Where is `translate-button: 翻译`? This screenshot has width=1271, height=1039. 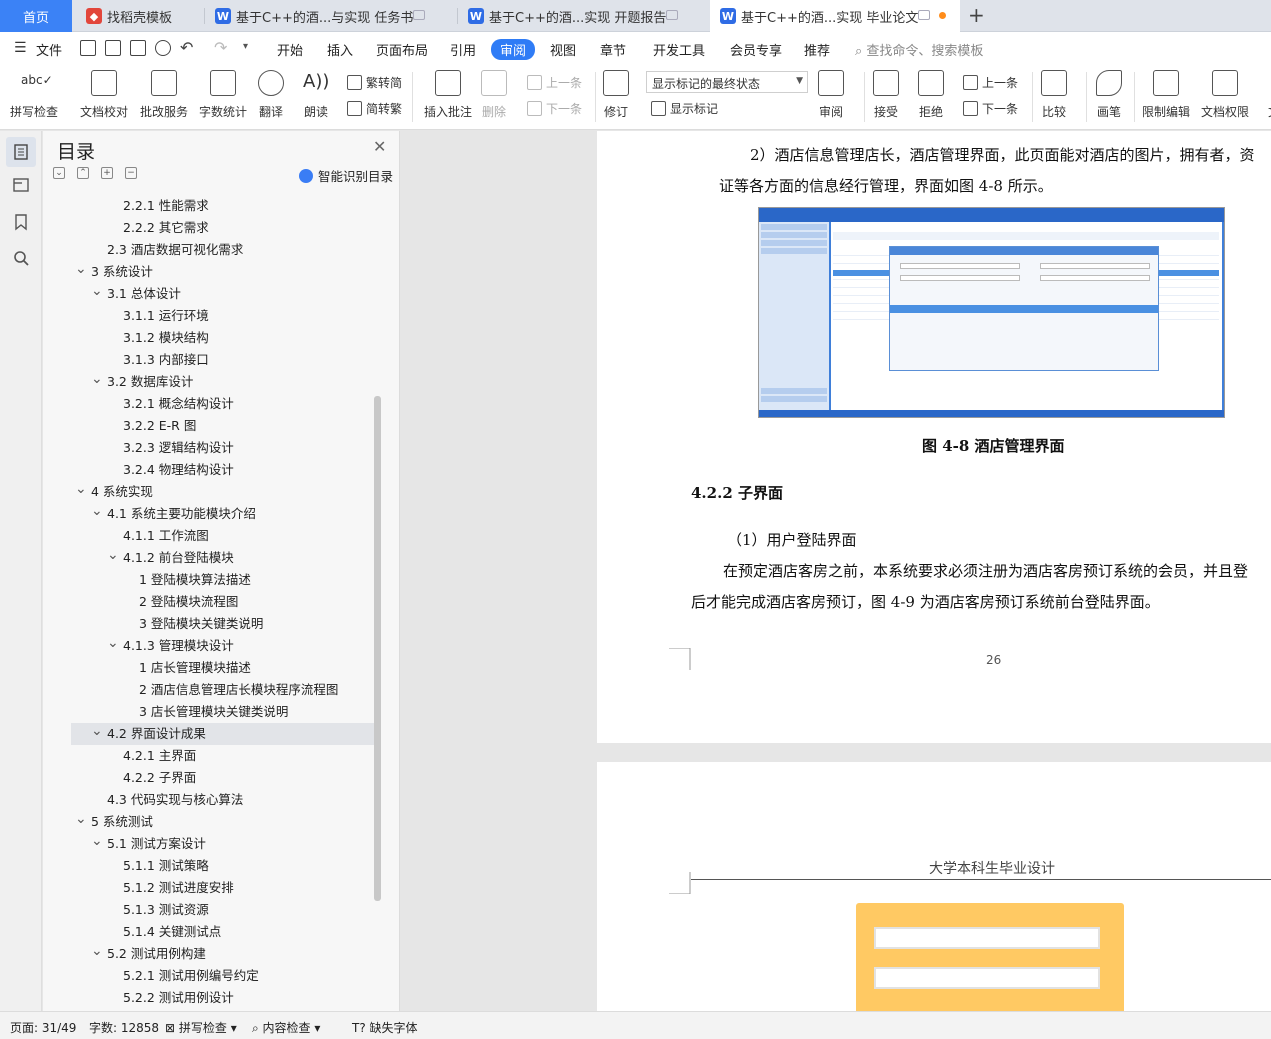
translate-button: 翻译 is located at coordinates (271, 95).